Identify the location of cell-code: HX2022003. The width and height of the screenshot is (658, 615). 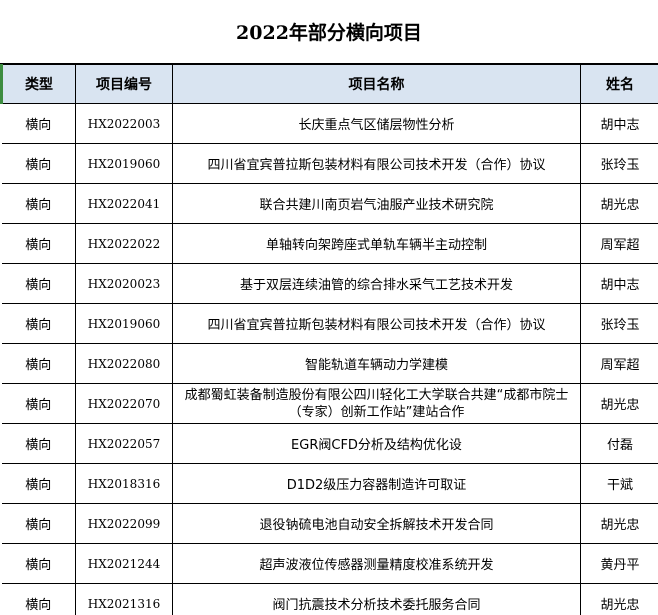
(124, 123).